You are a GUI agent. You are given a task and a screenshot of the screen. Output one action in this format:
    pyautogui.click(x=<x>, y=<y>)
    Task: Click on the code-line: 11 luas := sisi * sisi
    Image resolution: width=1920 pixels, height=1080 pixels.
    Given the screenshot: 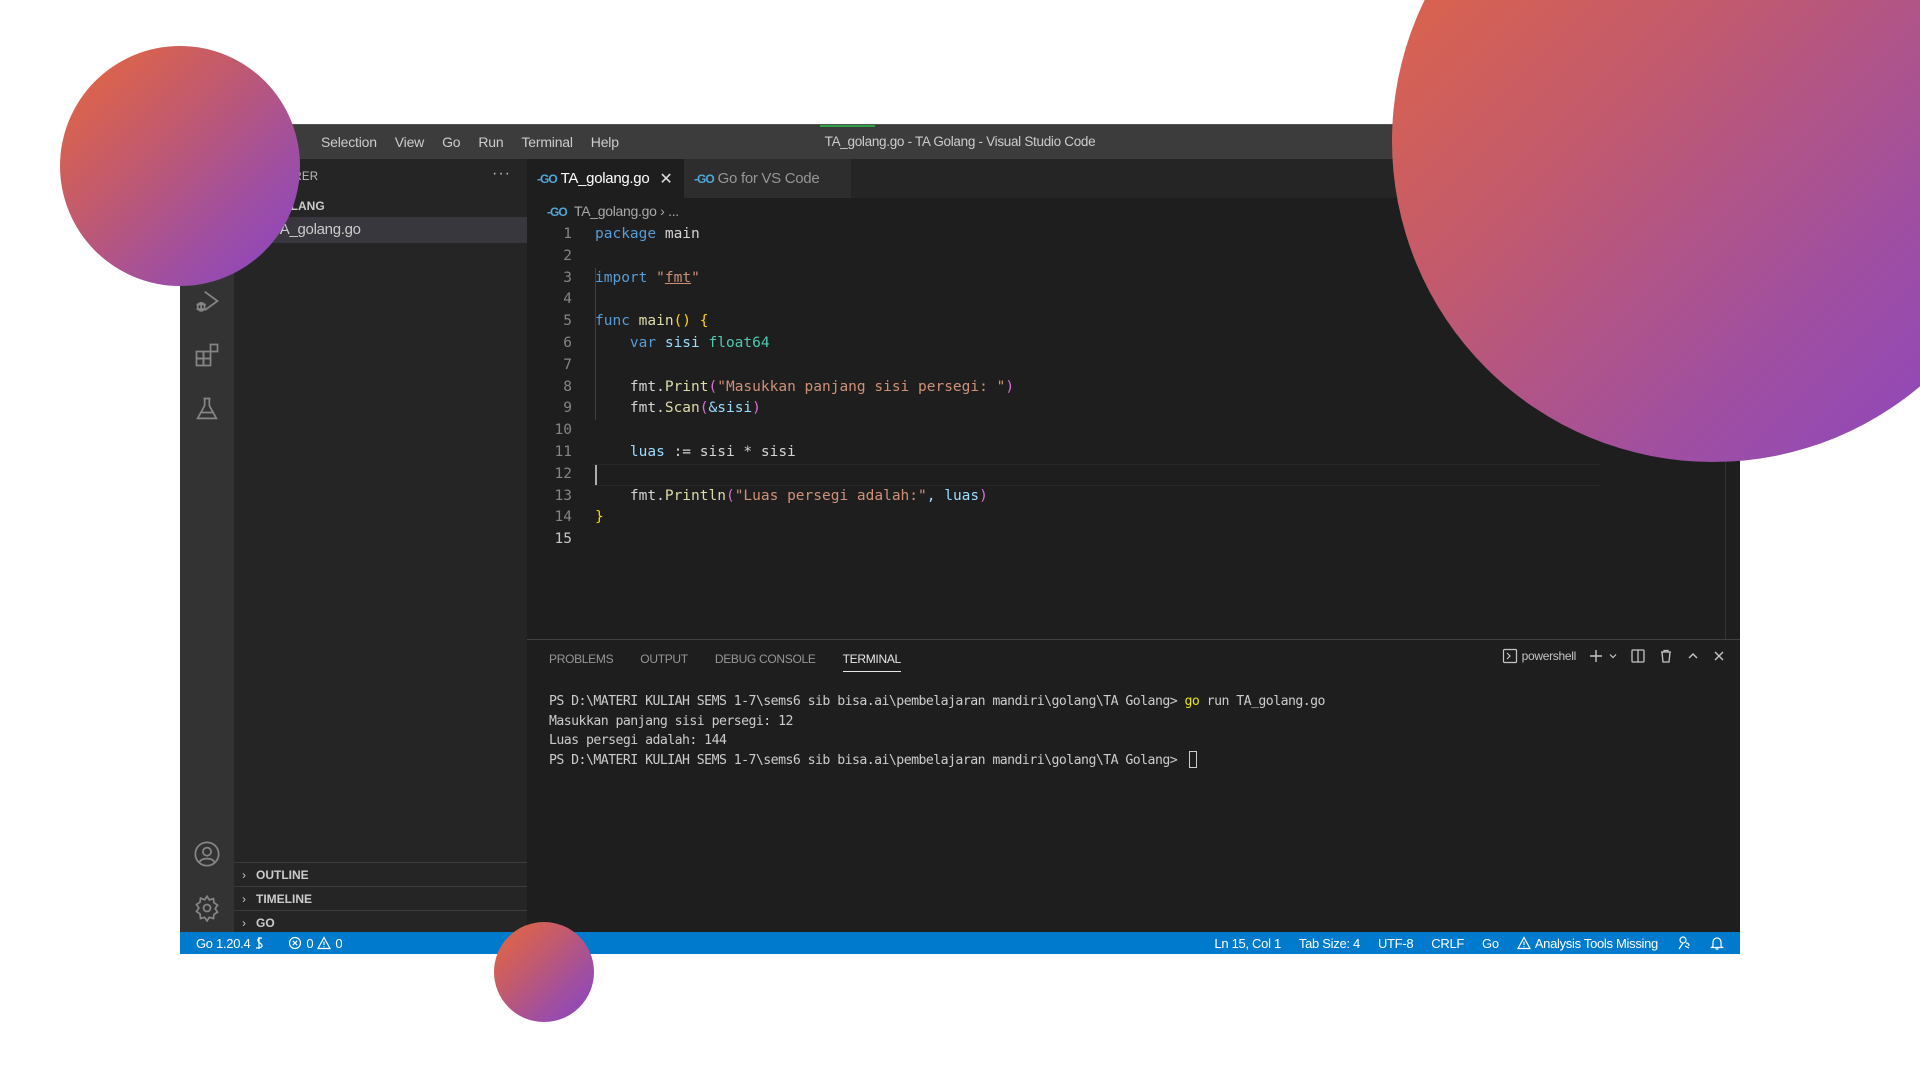 What is the action you would take?
    pyautogui.click(x=1133, y=453)
    